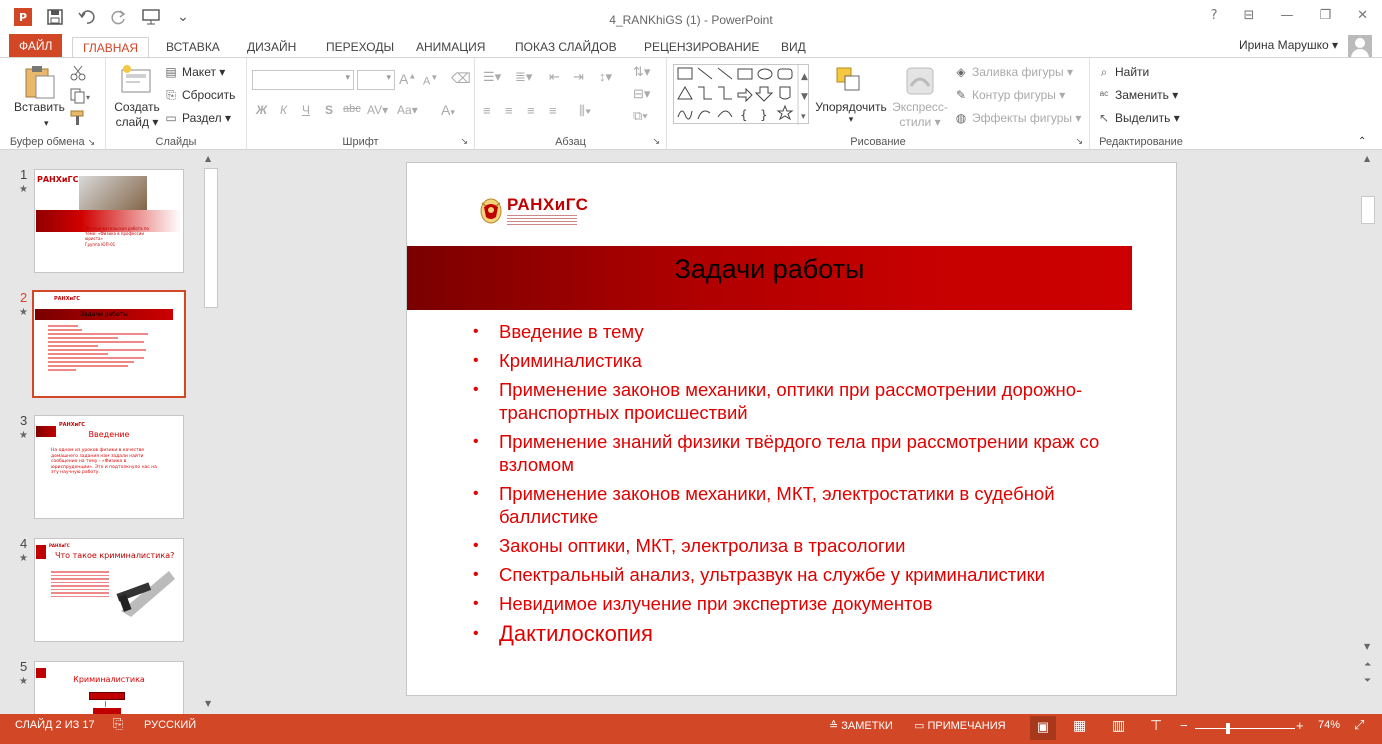  What do you see at coordinates (1360, 47) in the screenshot?
I see `avatar` at bounding box center [1360, 47].